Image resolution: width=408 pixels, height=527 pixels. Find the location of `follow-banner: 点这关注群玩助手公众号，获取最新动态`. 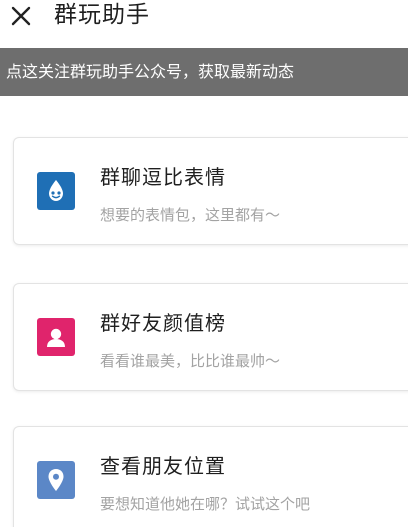

follow-banner: 点这关注群玩助手公众号，获取最新动态 is located at coordinates (204, 72).